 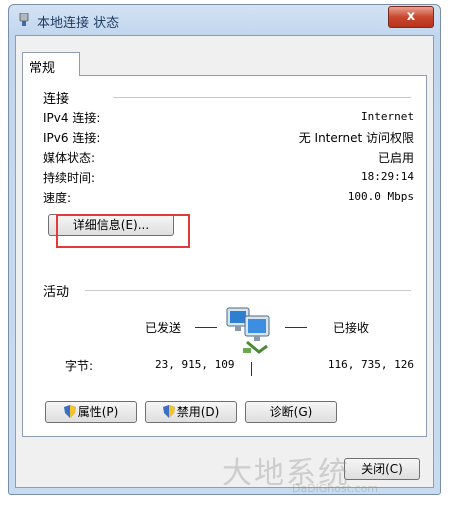 What do you see at coordinates (98, 412) in the screenshot?
I see `properties-label: 属性(P)` at bounding box center [98, 412].